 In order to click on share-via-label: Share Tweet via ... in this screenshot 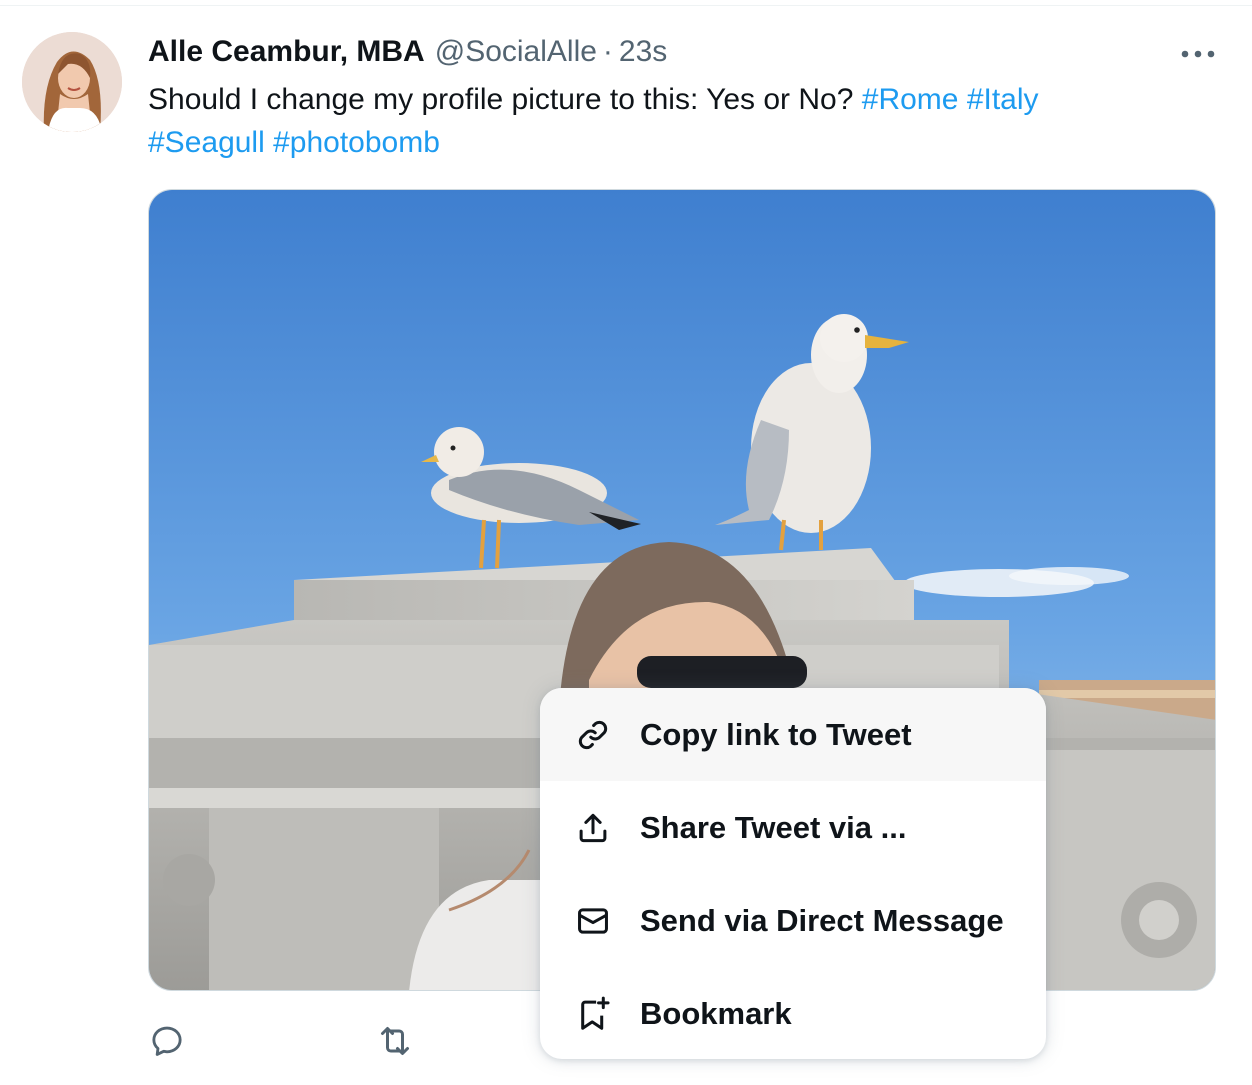, I will do `click(773, 827)`.